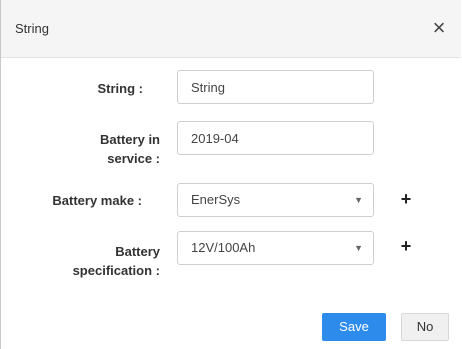 Image resolution: width=462 pixels, height=349 pixels. What do you see at coordinates (275, 87) in the screenshot?
I see `string-input` at bounding box center [275, 87].